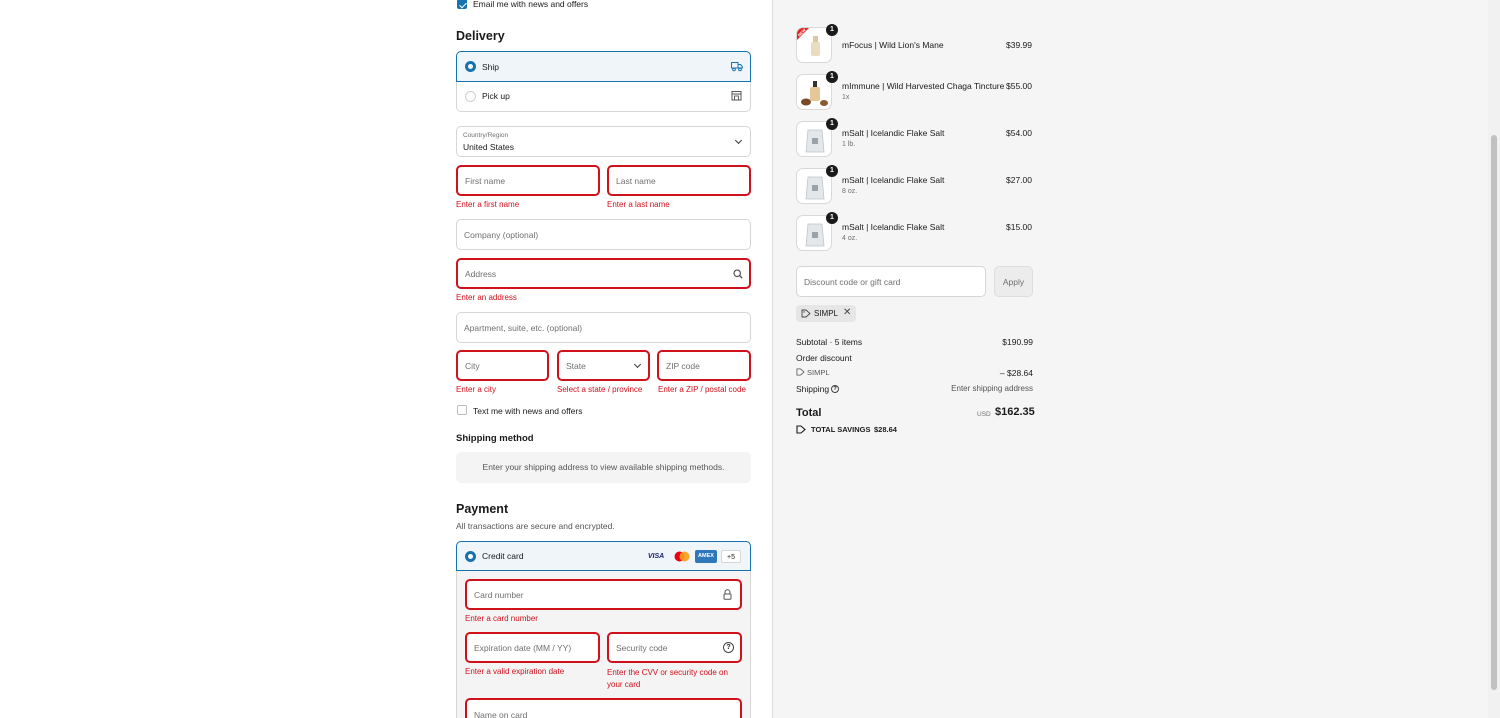  Describe the element at coordinates (481, 273) in the screenshot. I see `address-placeholder: Address` at that location.